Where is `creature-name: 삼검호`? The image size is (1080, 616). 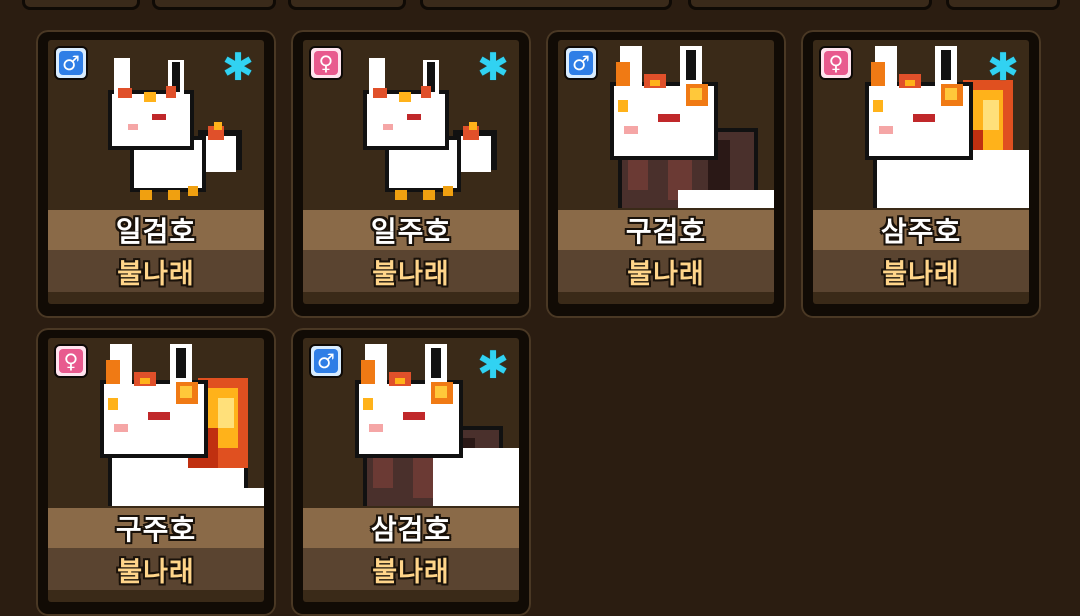 creature-name: 삼검호 is located at coordinates (411, 529).